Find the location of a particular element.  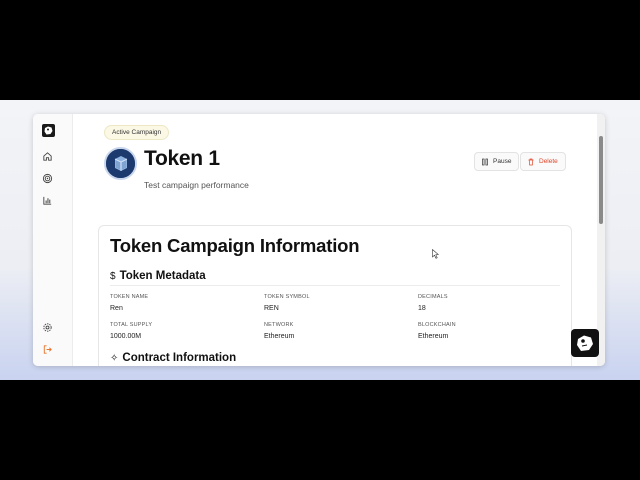

bar-chart-icon is located at coordinates (47, 200).